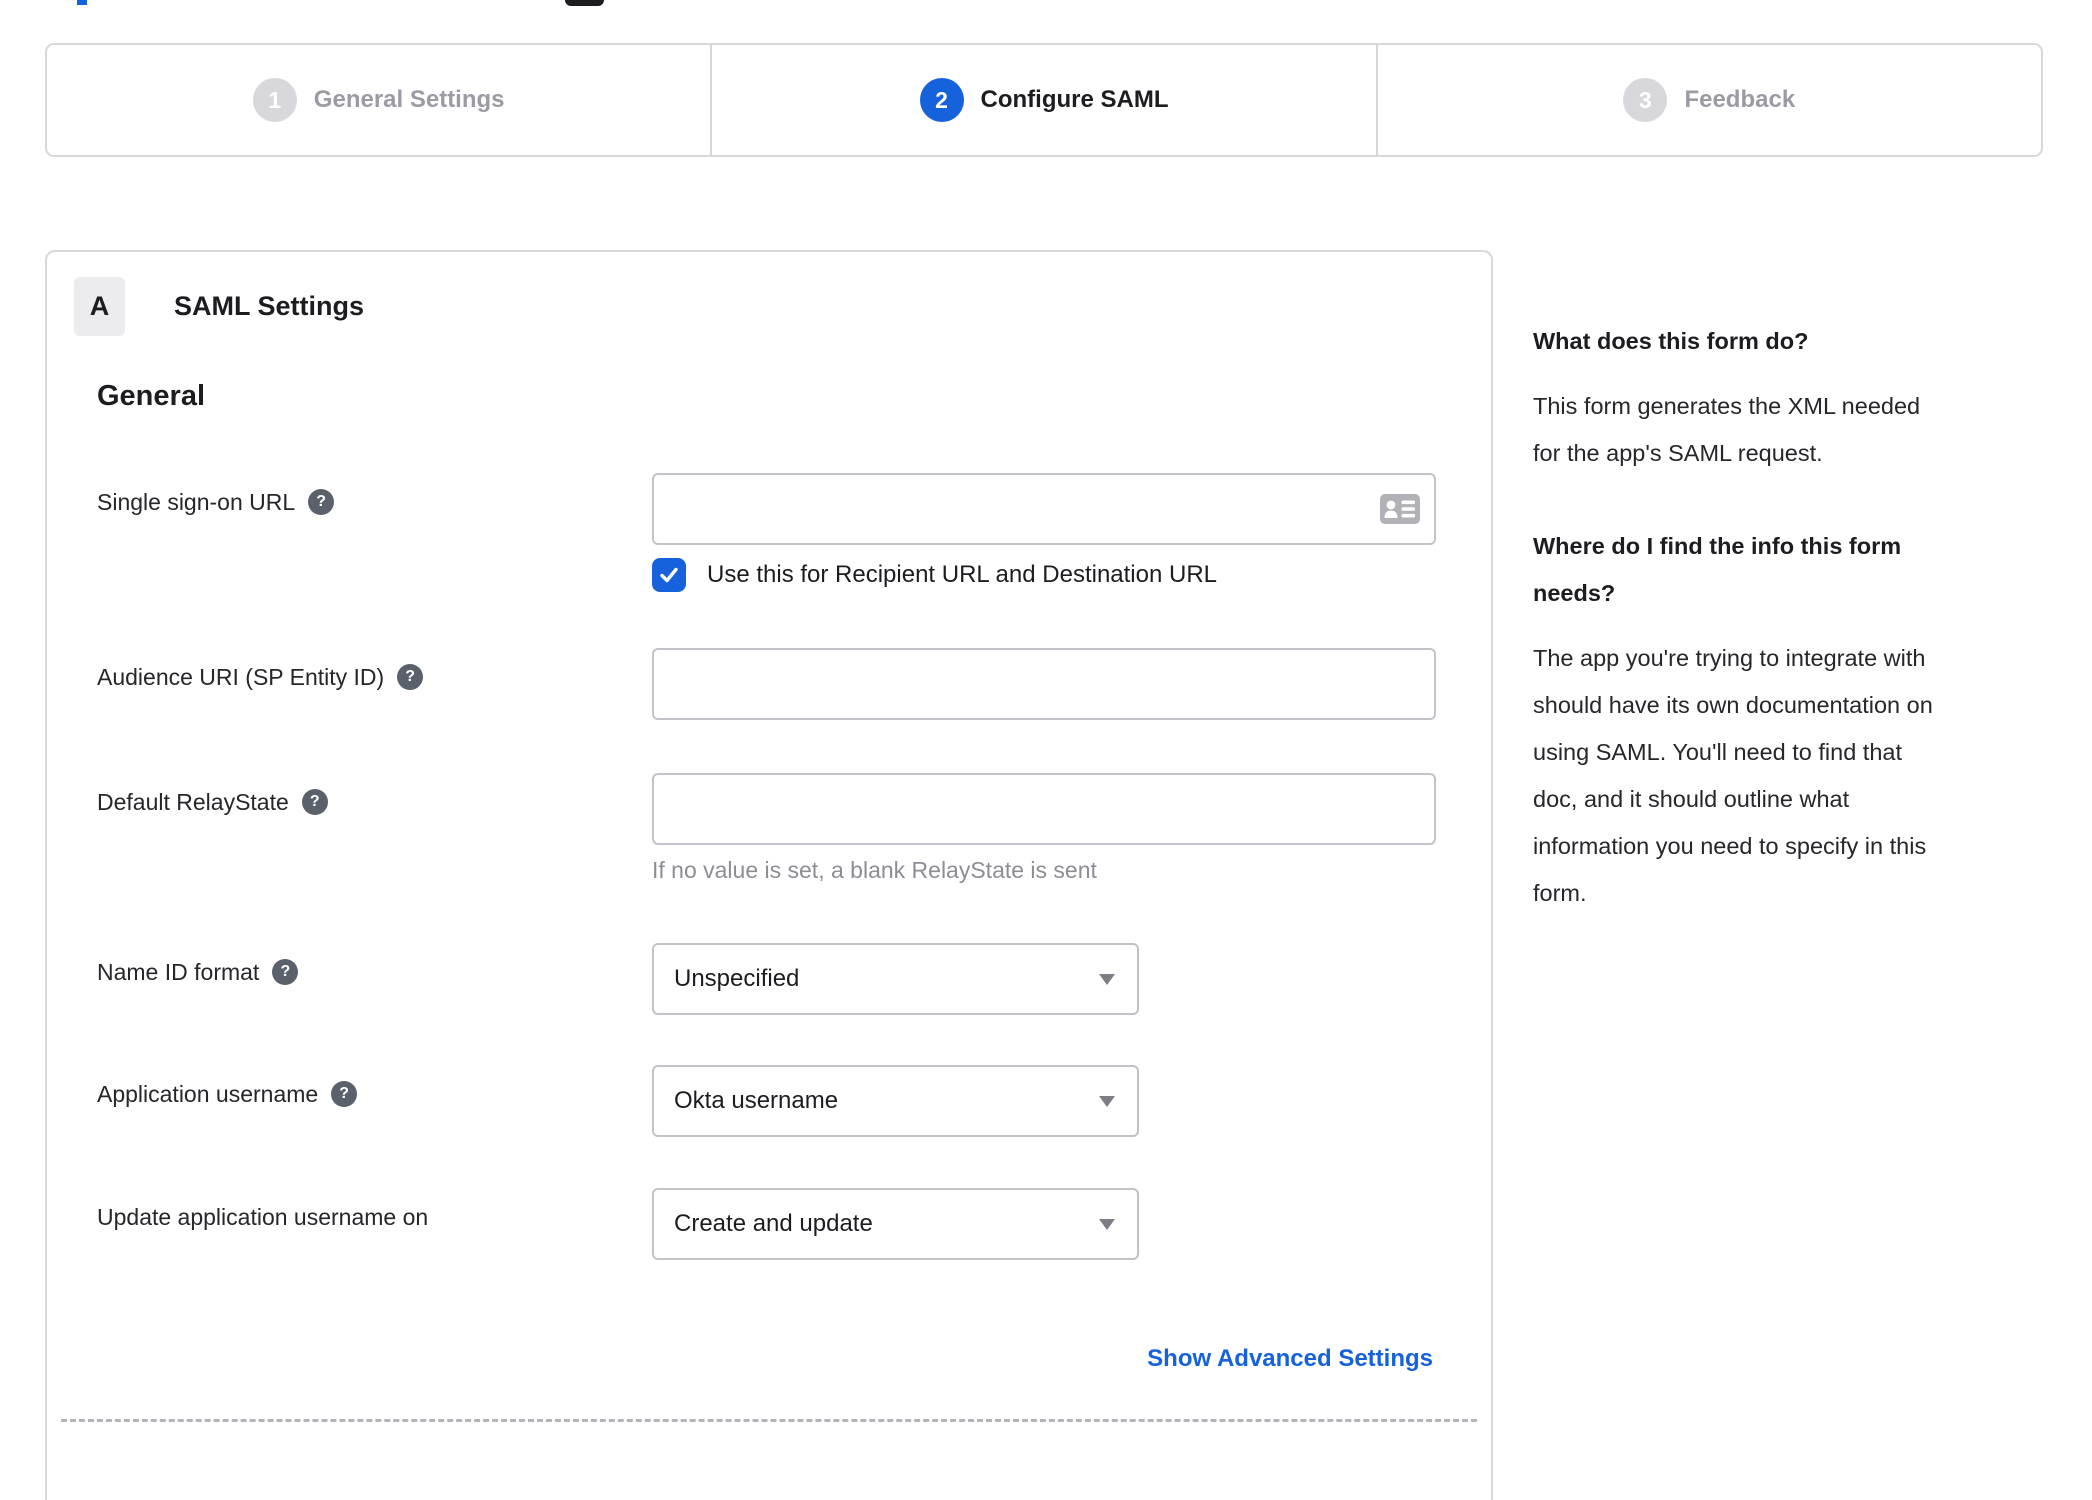  I want to click on sso-url-input, so click(1044, 509).